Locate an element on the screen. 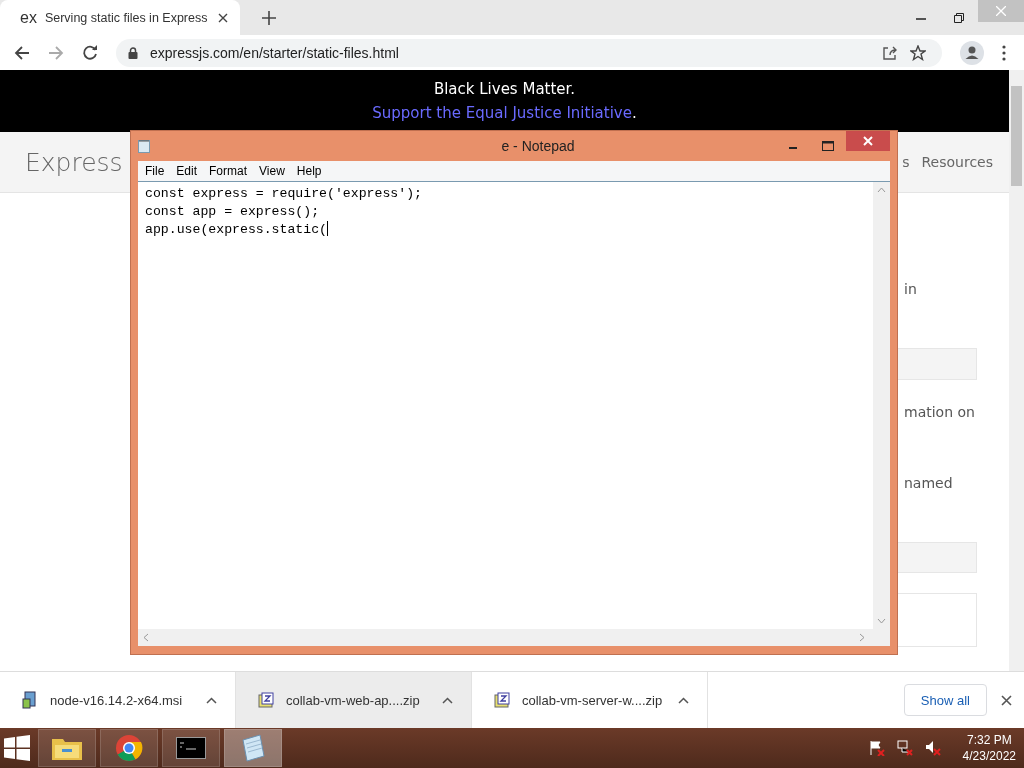 Image resolution: width=1024 pixels, height=768 pixels. menu-item: File is located at coordinates (155, 171).